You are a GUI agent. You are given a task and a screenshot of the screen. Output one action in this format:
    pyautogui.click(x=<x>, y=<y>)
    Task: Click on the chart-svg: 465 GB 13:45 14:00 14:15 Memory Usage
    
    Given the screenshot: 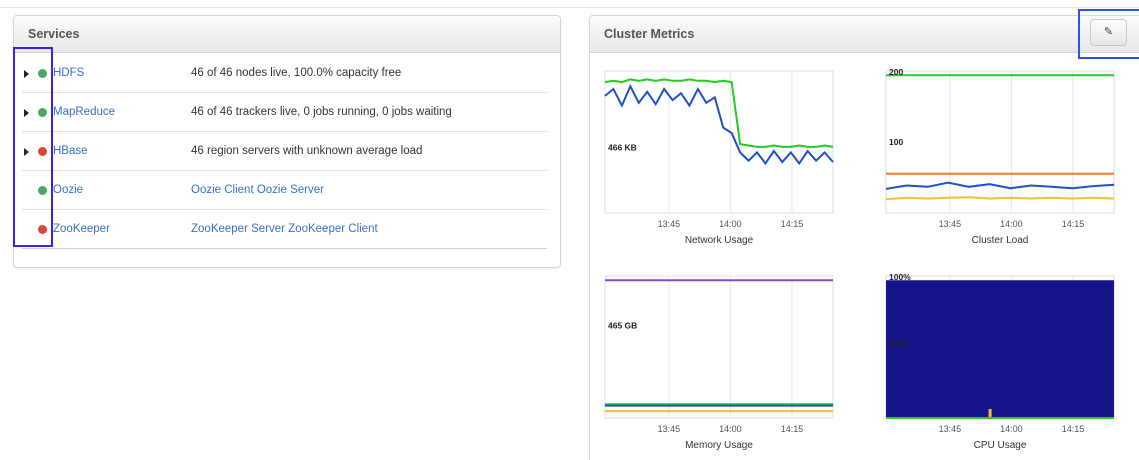 What is the action you would take?
    pyautogui.click(x=719, y=363)
    